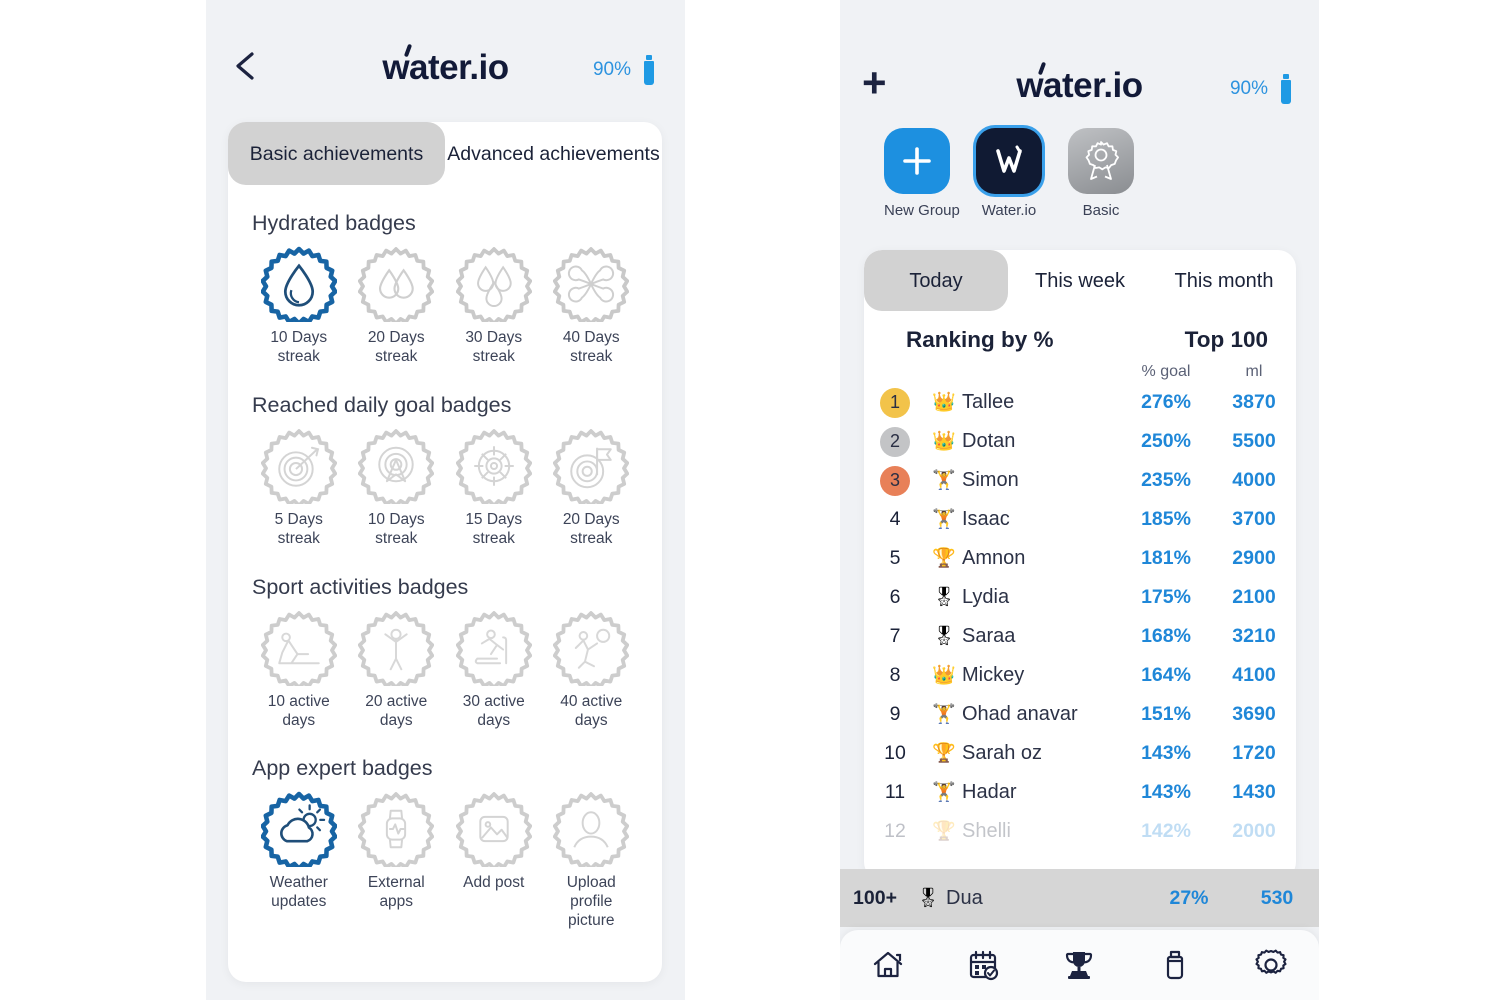 Image resolution: width=1500 pixels, height=1000 pixels. I want to click on water-drop-badge, so click(298, 284).